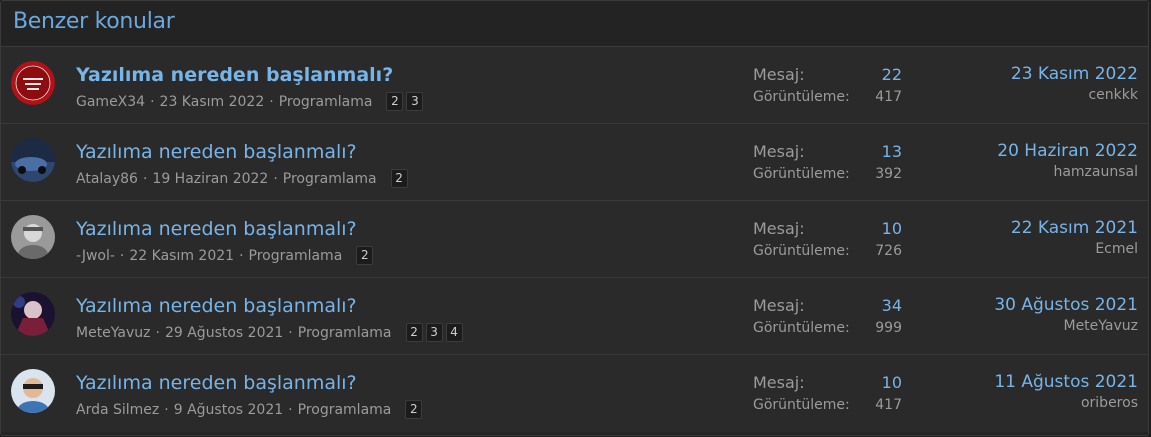  I want to click on thread-date: 23 Kasım 2022, so click(212, 102).